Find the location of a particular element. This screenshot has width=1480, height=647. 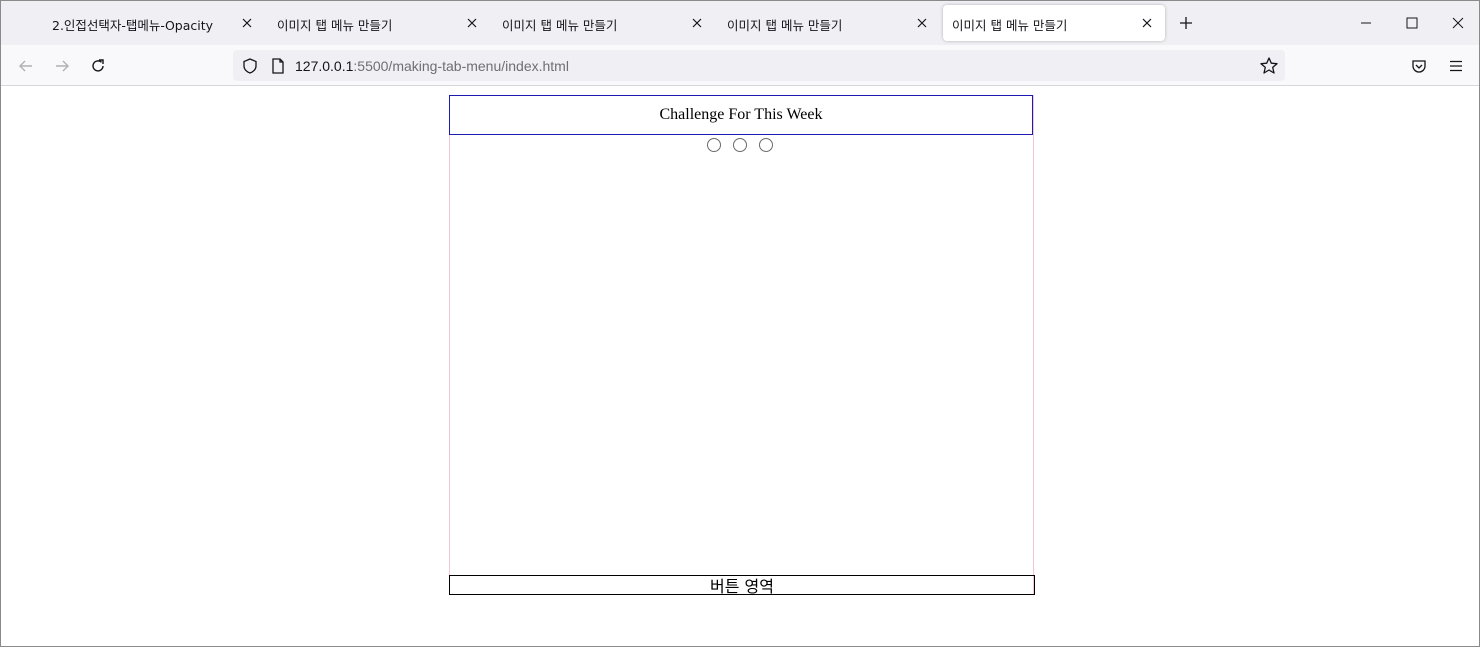

window-close-button is located at coordinates (1457, 23).